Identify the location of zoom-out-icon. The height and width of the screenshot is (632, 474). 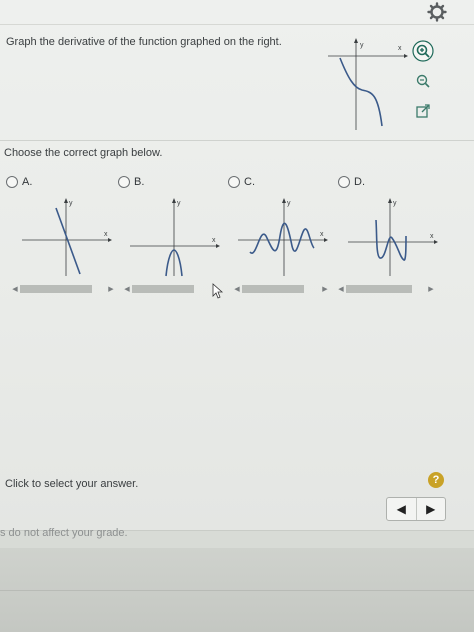
(423, 81).